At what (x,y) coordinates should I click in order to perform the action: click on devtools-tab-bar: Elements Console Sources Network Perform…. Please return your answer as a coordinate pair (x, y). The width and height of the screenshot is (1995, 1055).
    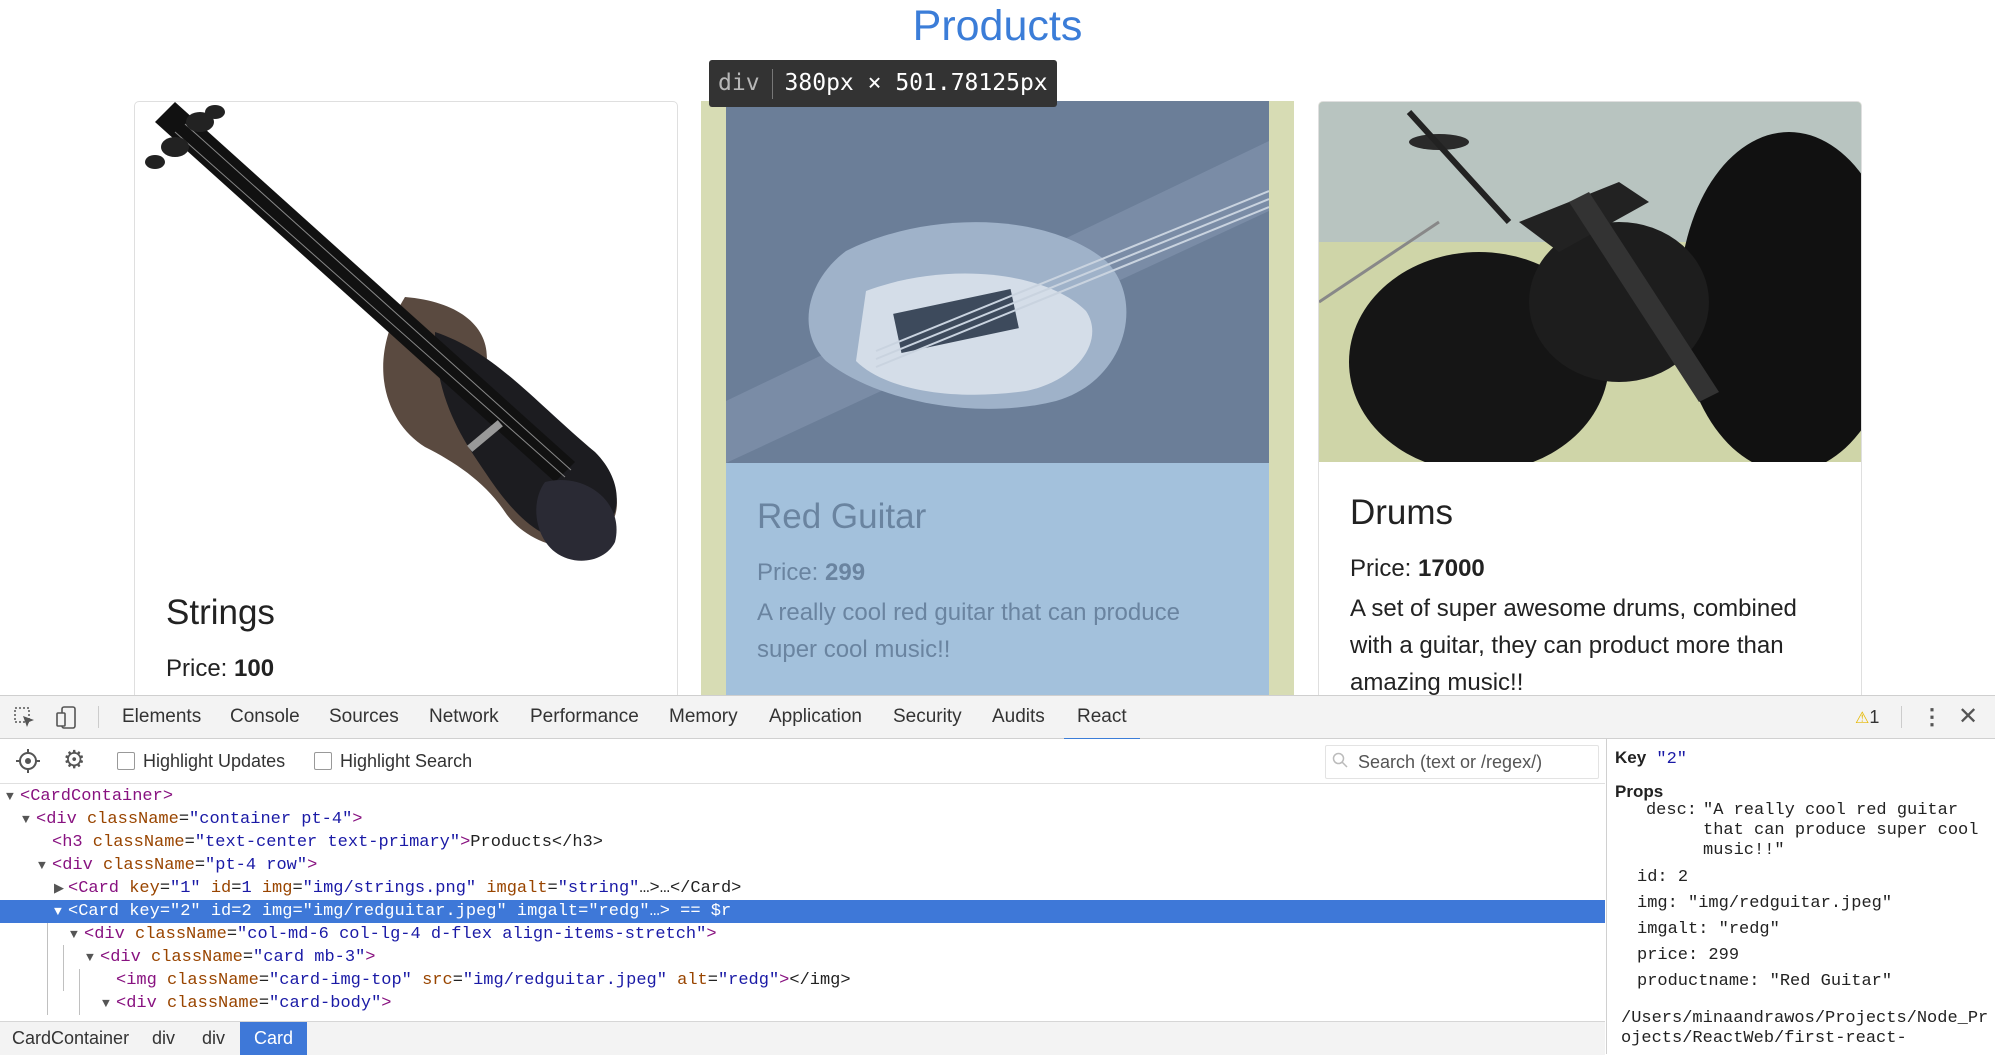
    Looking at the image, I should click on (997, 718).